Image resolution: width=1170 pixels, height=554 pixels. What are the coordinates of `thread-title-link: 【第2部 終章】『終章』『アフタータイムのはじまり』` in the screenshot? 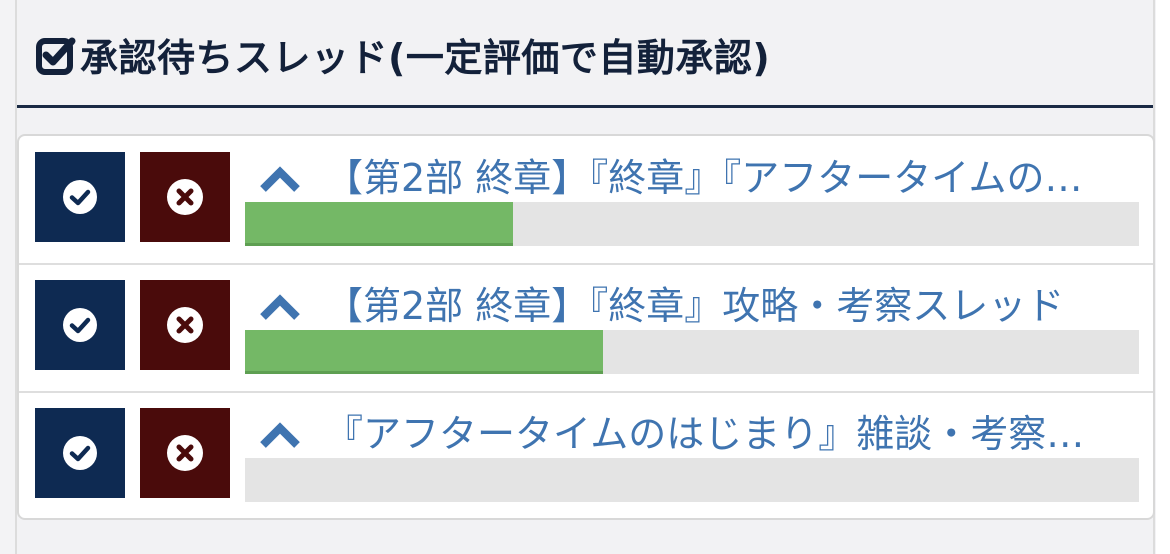 It's located at (720, 178).